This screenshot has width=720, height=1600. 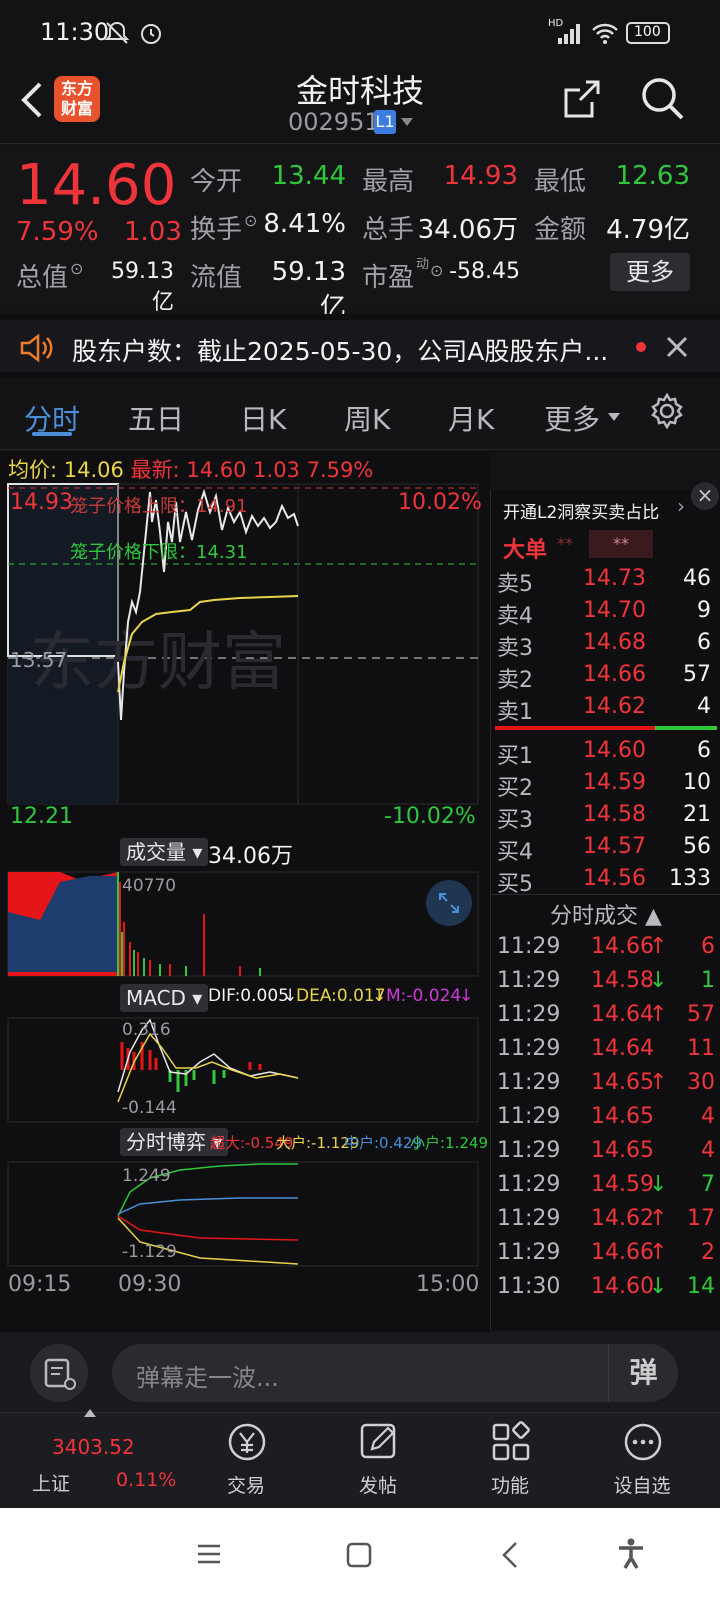 What do you see at coordinates (605, 1087) in the screenshot?
I see `tick-row: 11:29 14.65 ↑ 30` at bounding box center [605, 1087].